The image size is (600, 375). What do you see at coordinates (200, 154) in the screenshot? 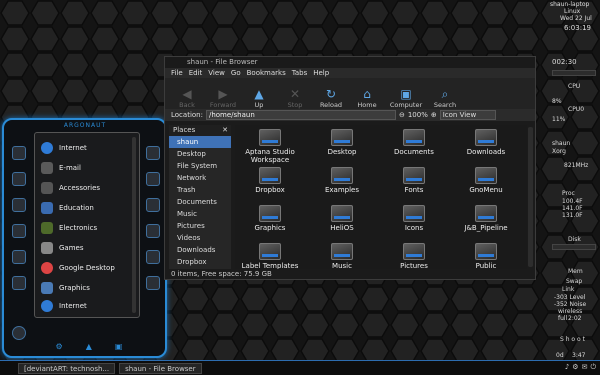
I see `sidebar-item-desktop: Desktop` at bounding box center [200, 154].